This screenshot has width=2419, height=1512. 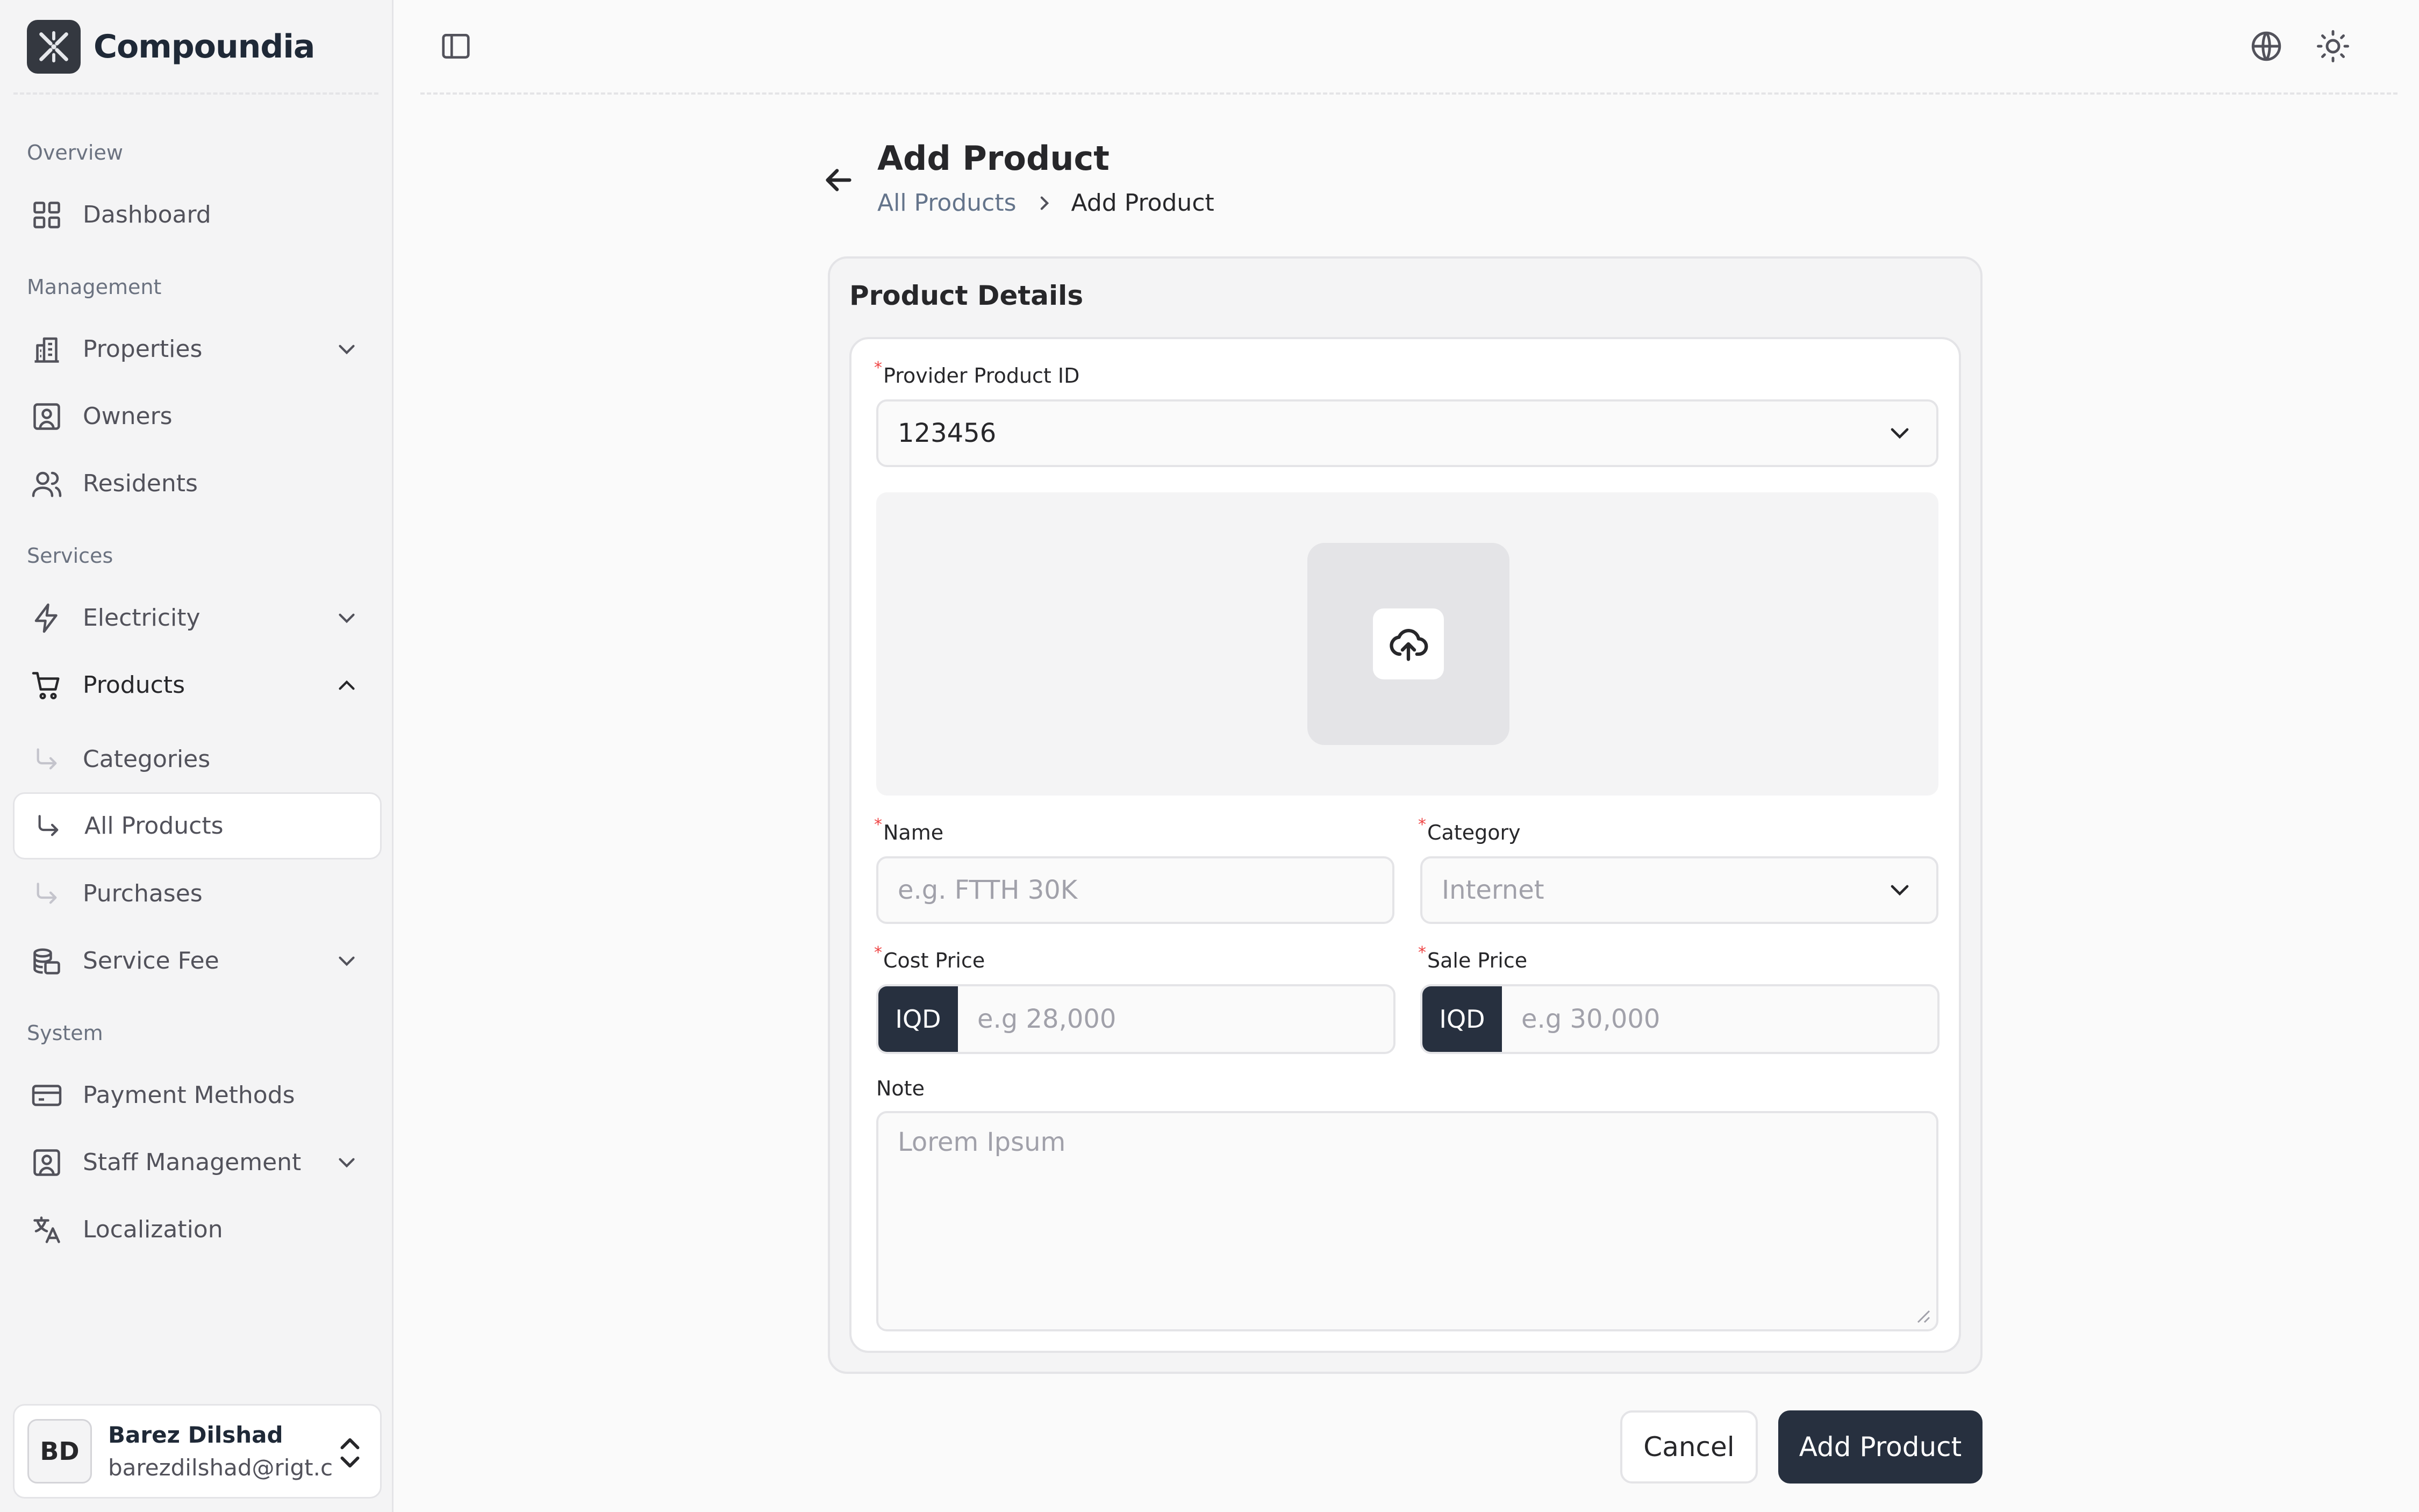 I want to click on sidebar-item-residents: Residents, so click(x=197, y=483).